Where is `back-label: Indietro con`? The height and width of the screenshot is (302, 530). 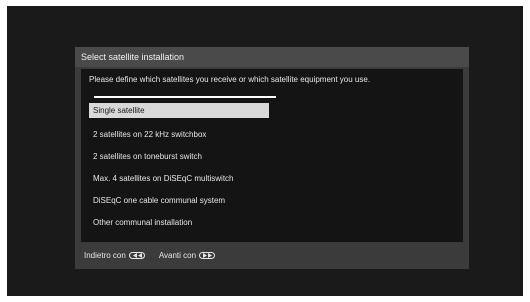
back-label: Indietro con is located at coordinates (105, 255).